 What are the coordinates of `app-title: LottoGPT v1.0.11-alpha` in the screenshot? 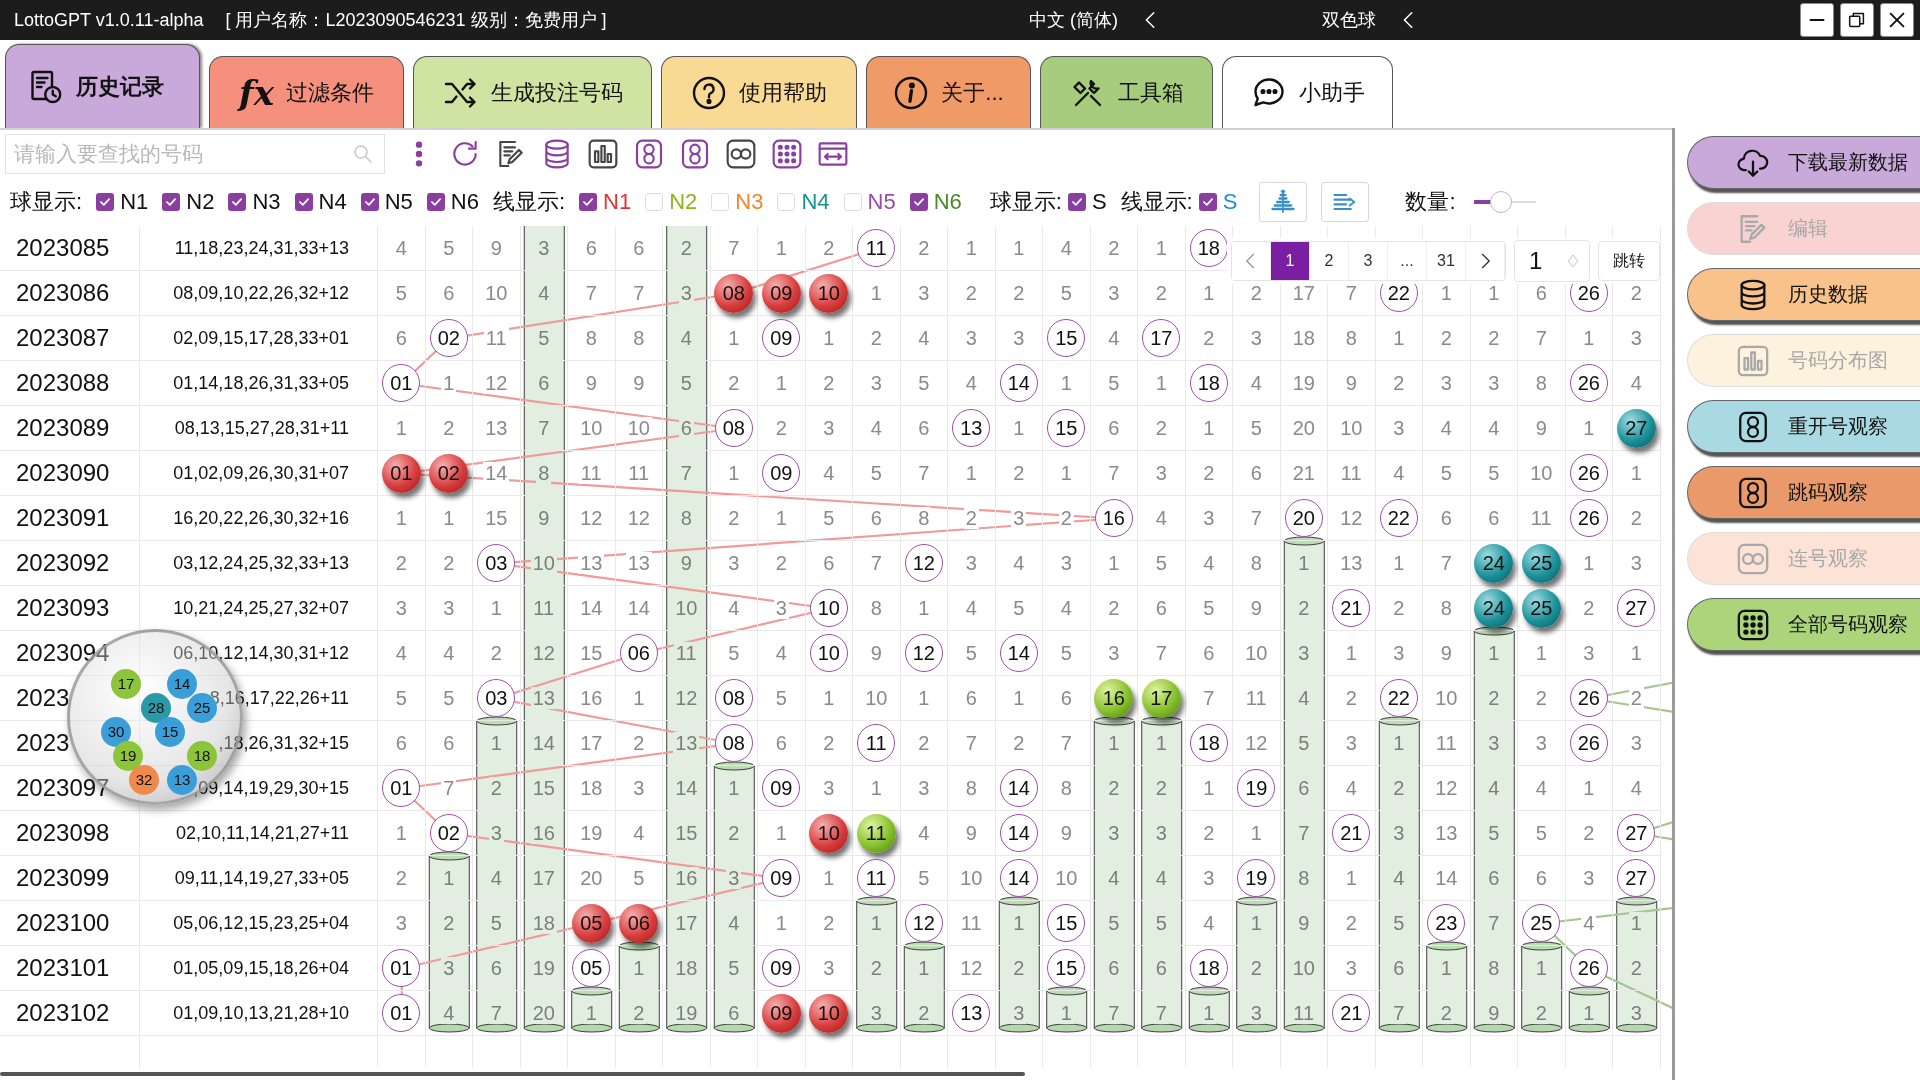 It's located at (109, 20).